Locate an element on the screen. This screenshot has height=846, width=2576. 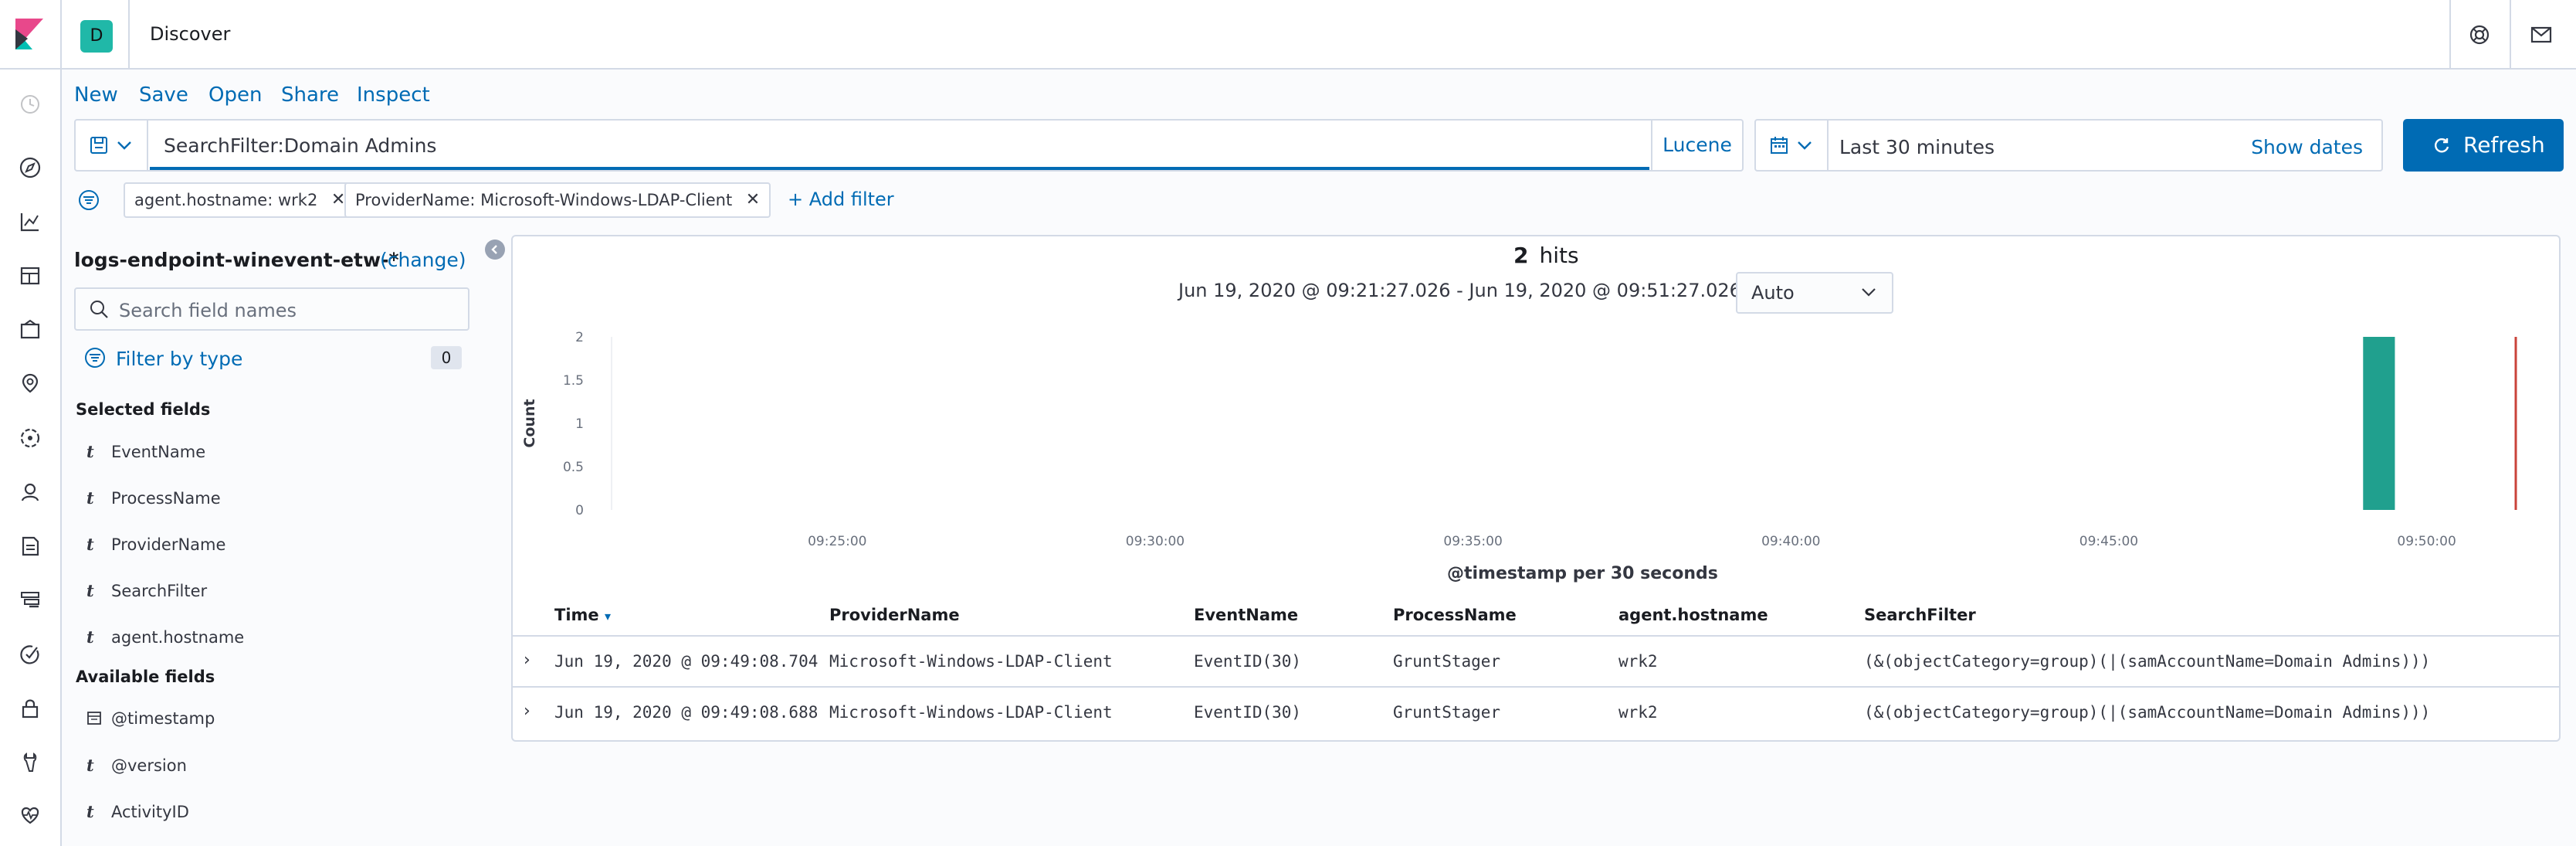
siem-lock-icon is located at coordinates (30, 709).